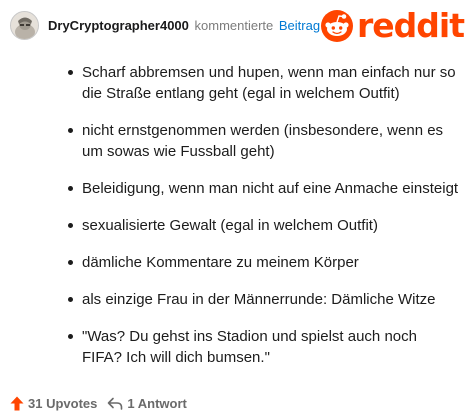 This screenshot has height=413, width=474. I want to click on avatar, so click(24, 25).